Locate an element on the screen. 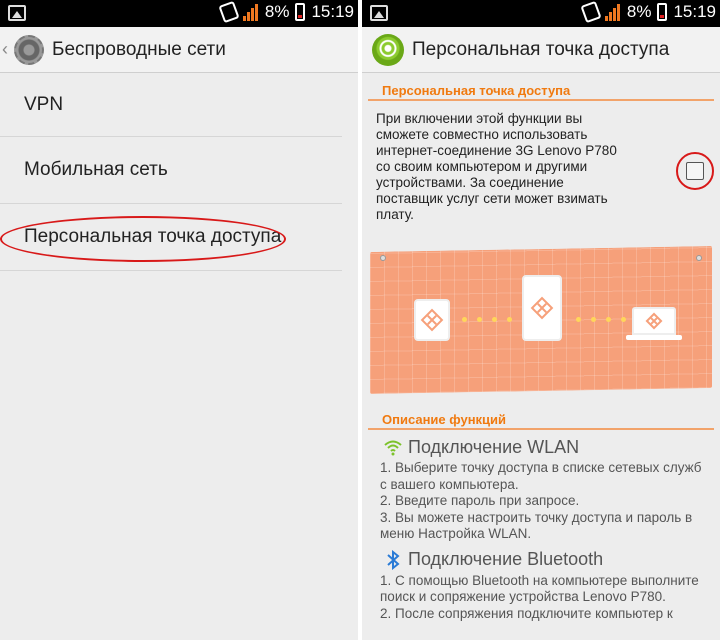 The height and width of the screenshot is (640, 720). bluetooth-title-label: Подключение Bluetooth is located at coordinates (506, 559).